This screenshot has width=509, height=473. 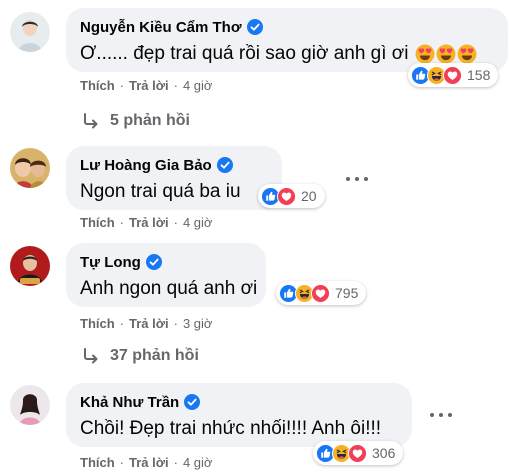 What do you see at coordinates (150, 120) in the screenshot?
I see `replies-count-label: 5 phản hồi` at bounding box center [150, 120].